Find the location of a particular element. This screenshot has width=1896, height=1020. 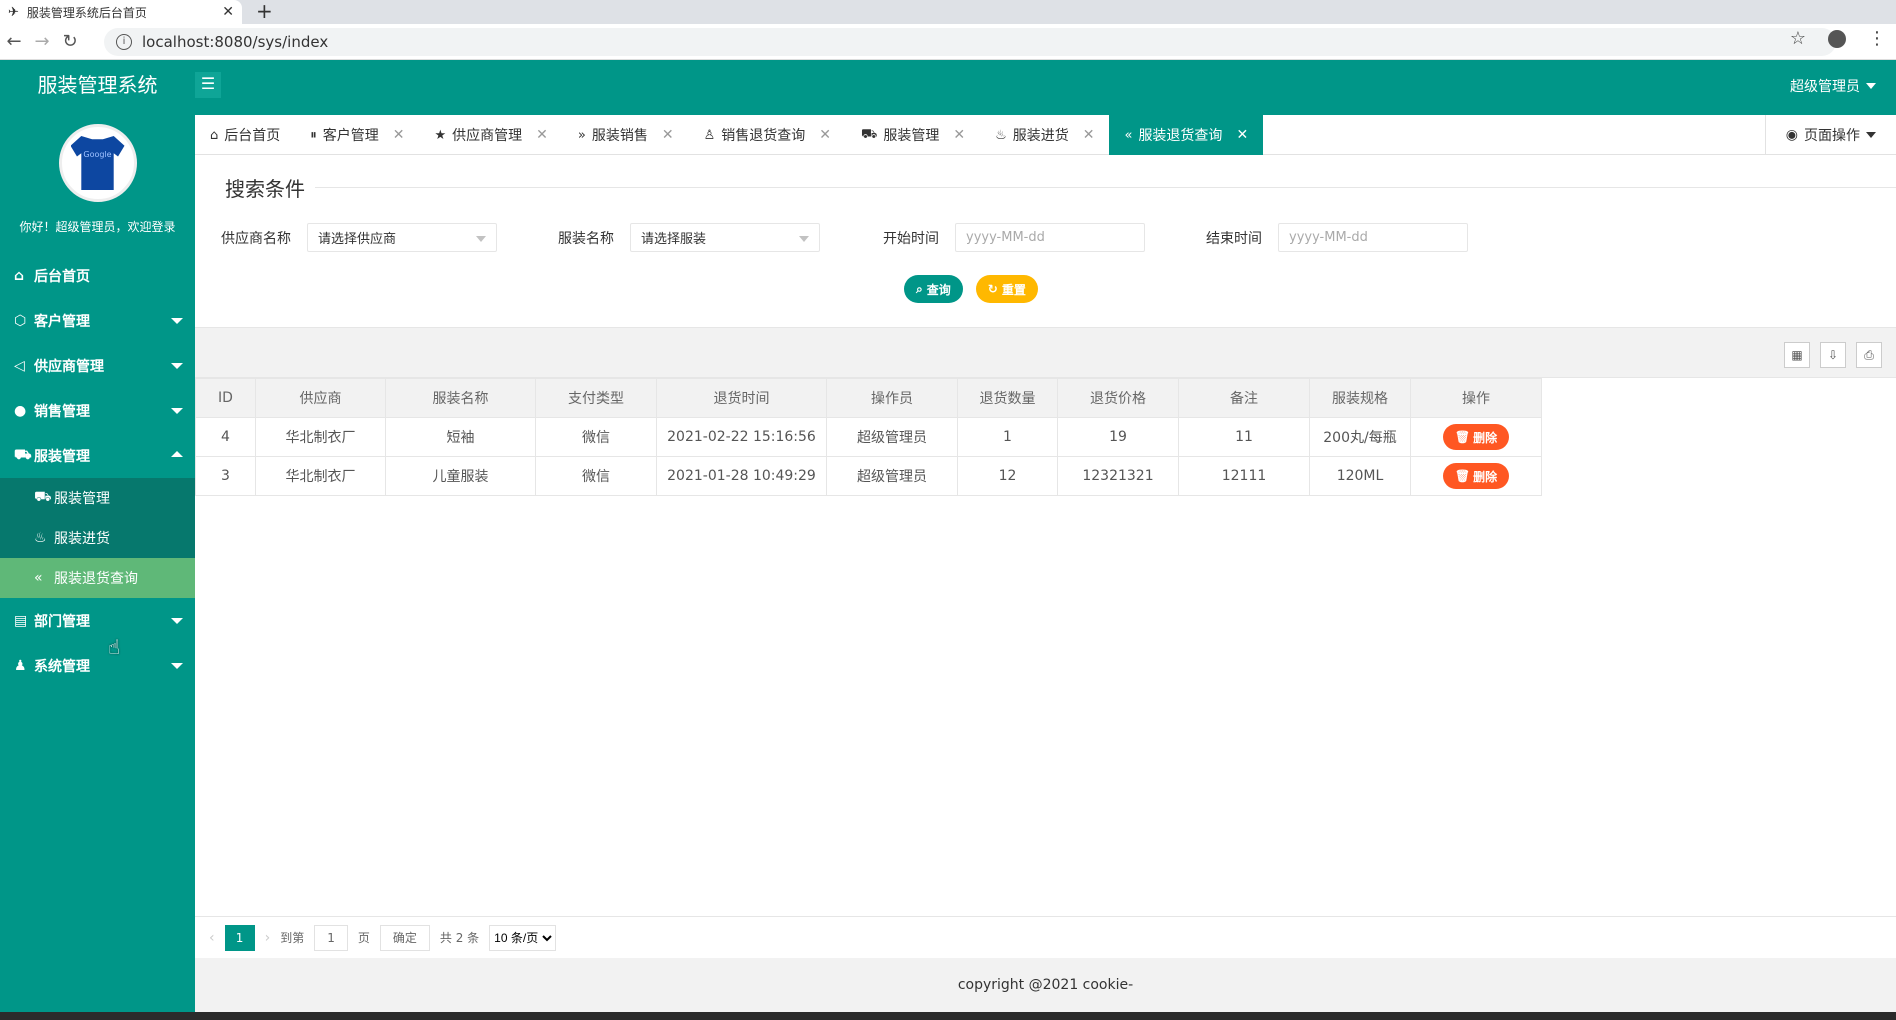

sidebar-item-home: ⌂ 后台首页 is located at coordinates (97, 275).